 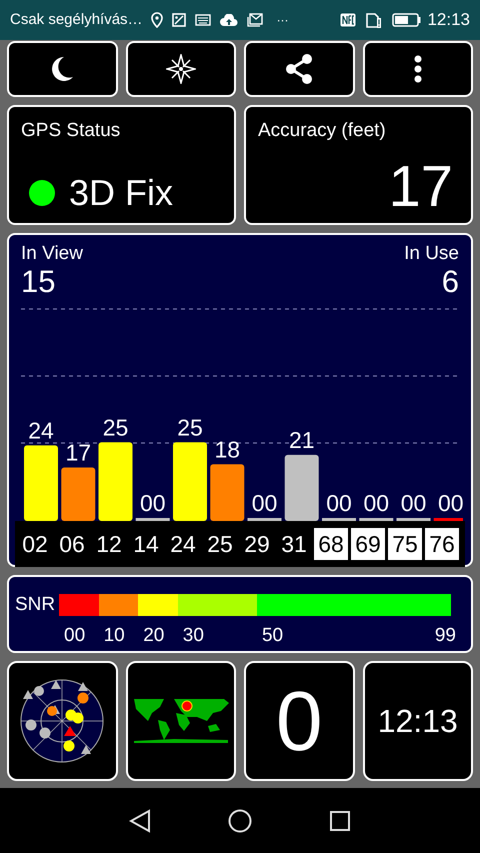 What do you see at coordinates (448, 20) in the screenshot?
I see `clock-text: 12:13` at bounding box center [448, 20].